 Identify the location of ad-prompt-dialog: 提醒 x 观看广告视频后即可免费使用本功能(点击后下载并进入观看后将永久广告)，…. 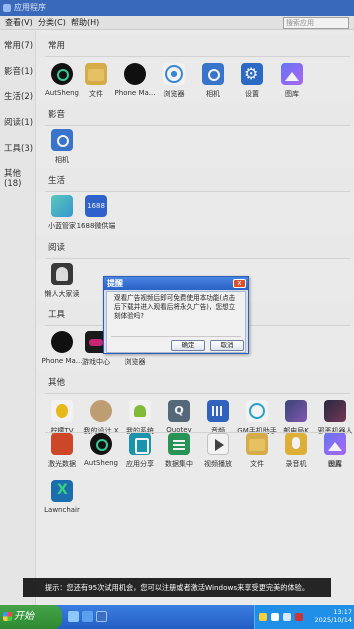
(176, 315).